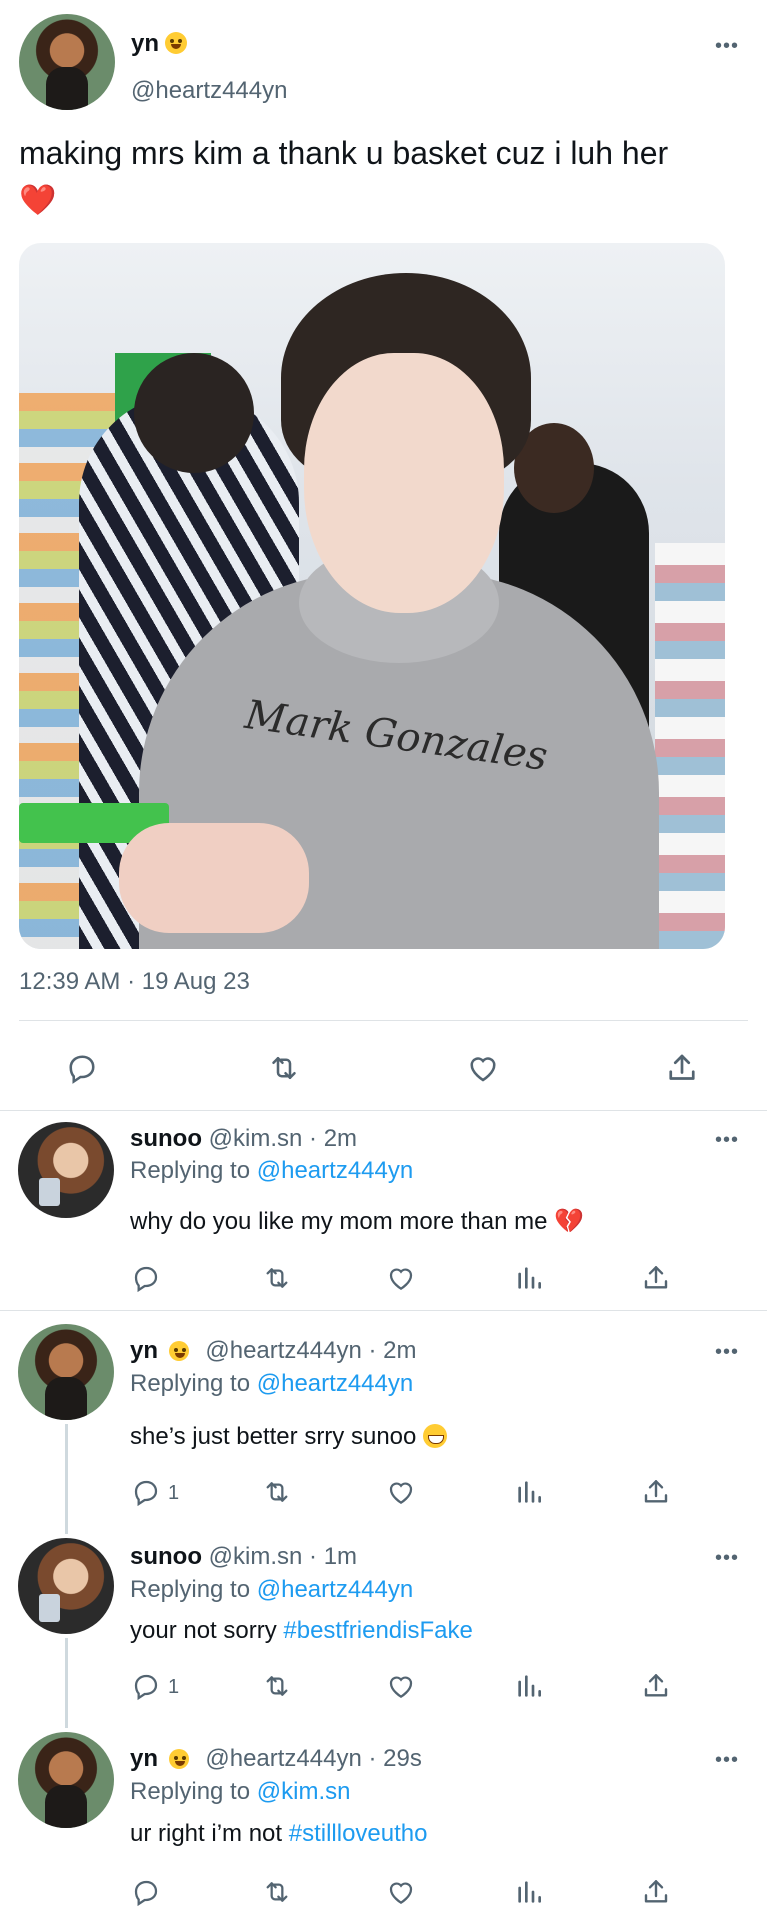  What do you see at coordinates (214, 878) in the screenshot?
I see `photo-hands` at bounding box center [214, 878].